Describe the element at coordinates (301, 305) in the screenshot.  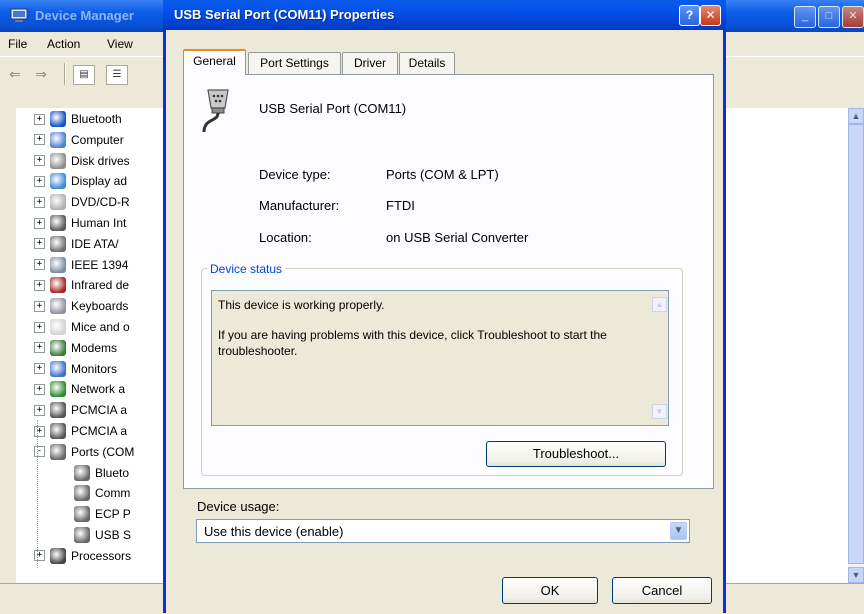
I see `status-line-1: This device is working properly.` at that location.